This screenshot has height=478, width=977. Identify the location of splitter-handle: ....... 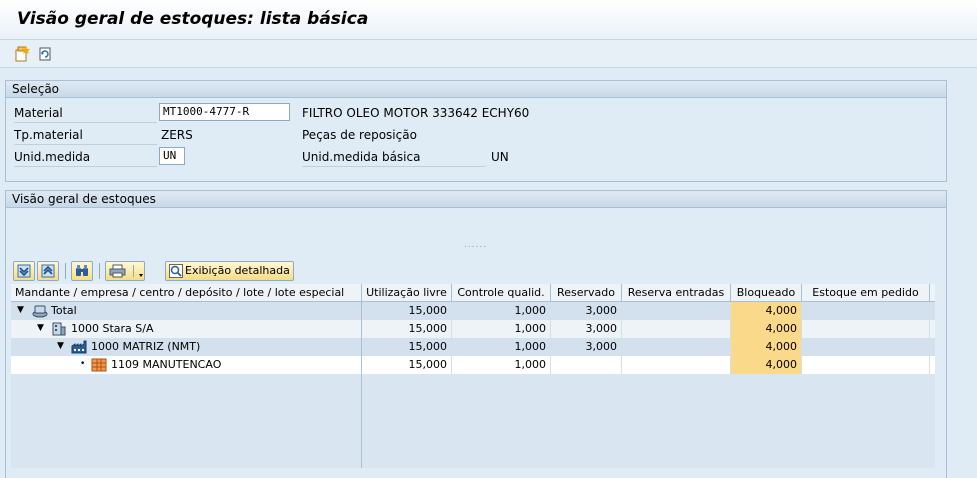
(475, 245).